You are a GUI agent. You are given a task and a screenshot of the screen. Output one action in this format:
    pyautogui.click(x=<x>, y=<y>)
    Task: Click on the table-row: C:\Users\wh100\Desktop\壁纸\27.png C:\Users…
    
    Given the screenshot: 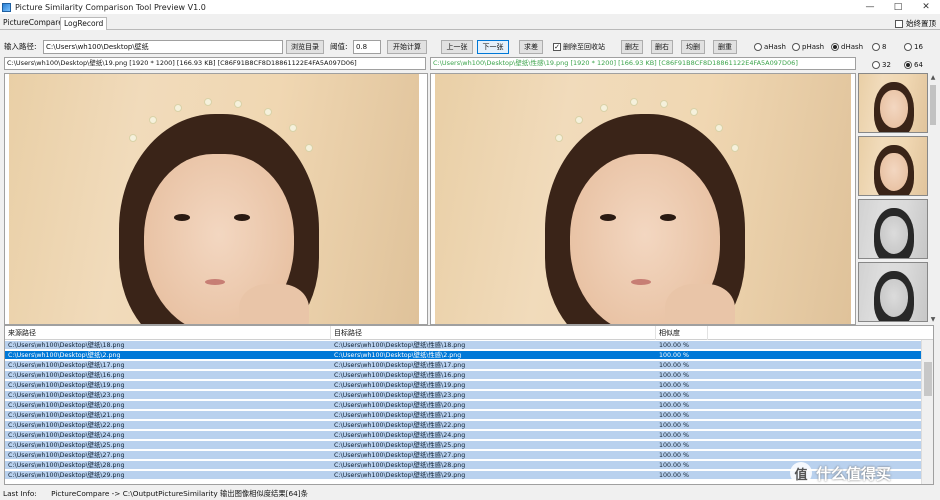 What is the action you would take?
    pyautogui.click(x=463, y=455)
    